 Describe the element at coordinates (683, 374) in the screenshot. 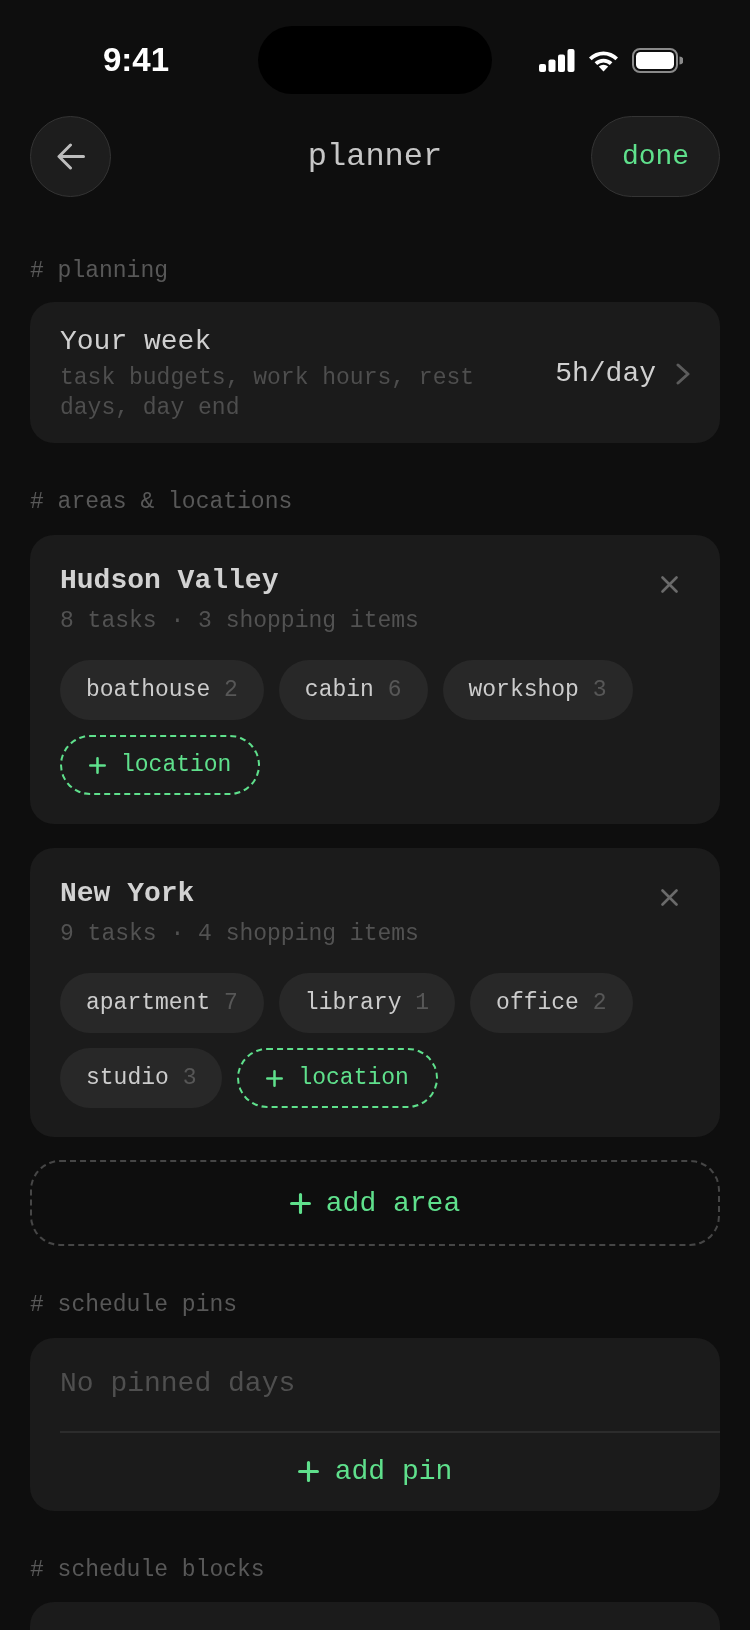

I see `chevron-right-icon` at that location.